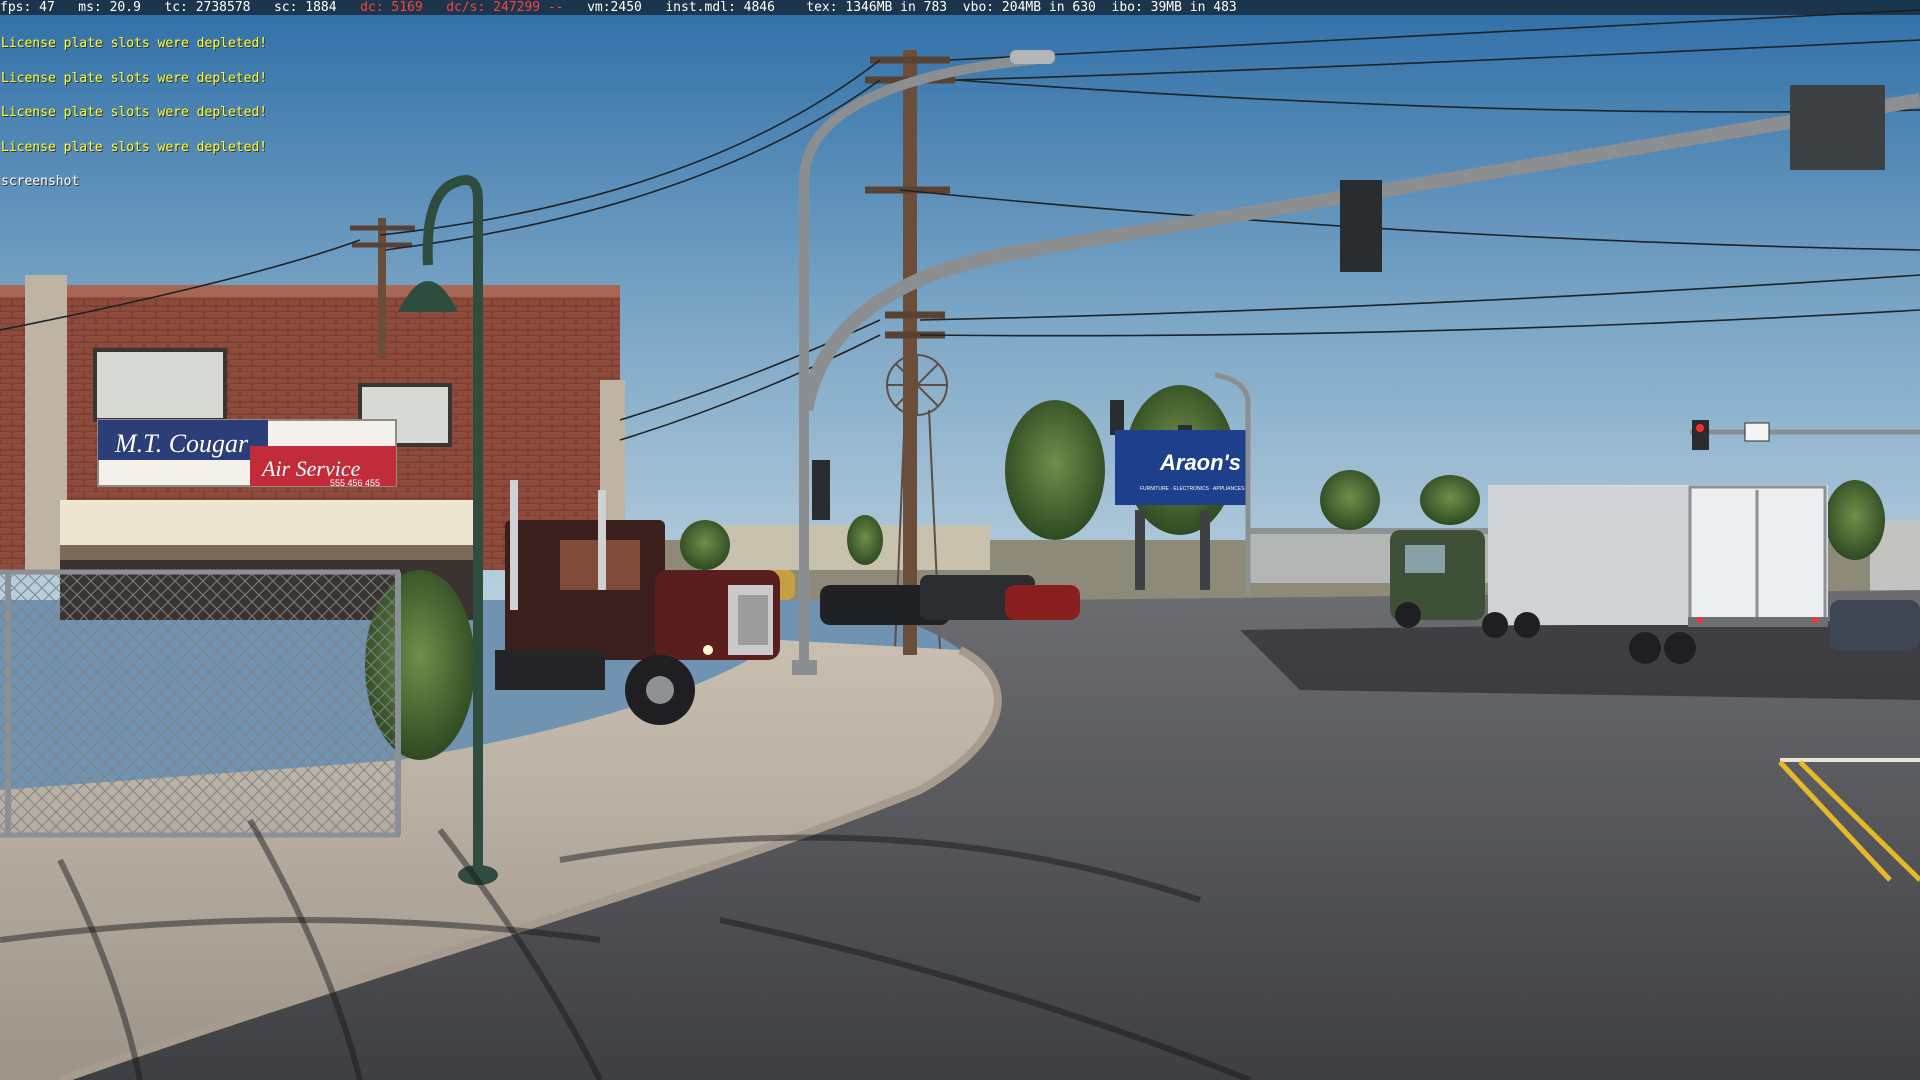 The width and height of the screenshot is (1920, 1080). I want to click on utility-pole-left, so click(382, 288).